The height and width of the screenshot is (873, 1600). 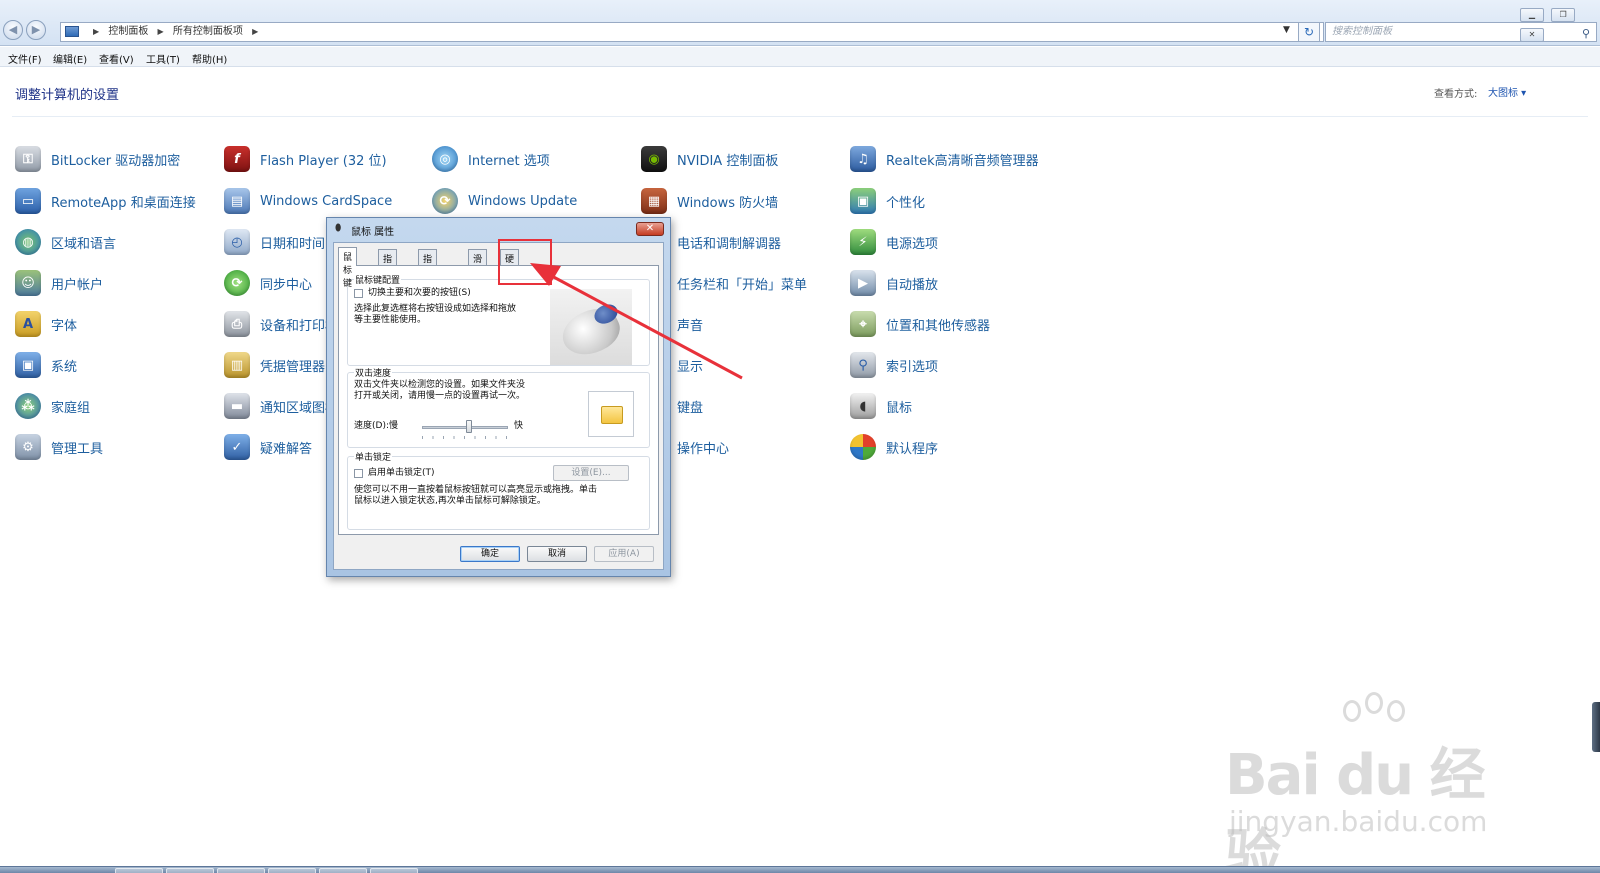 What do you see at coordinates (428, 276) in the screenshot?
I see `tab-pointer-options: 指针选项` at bounding box center [428, 276].